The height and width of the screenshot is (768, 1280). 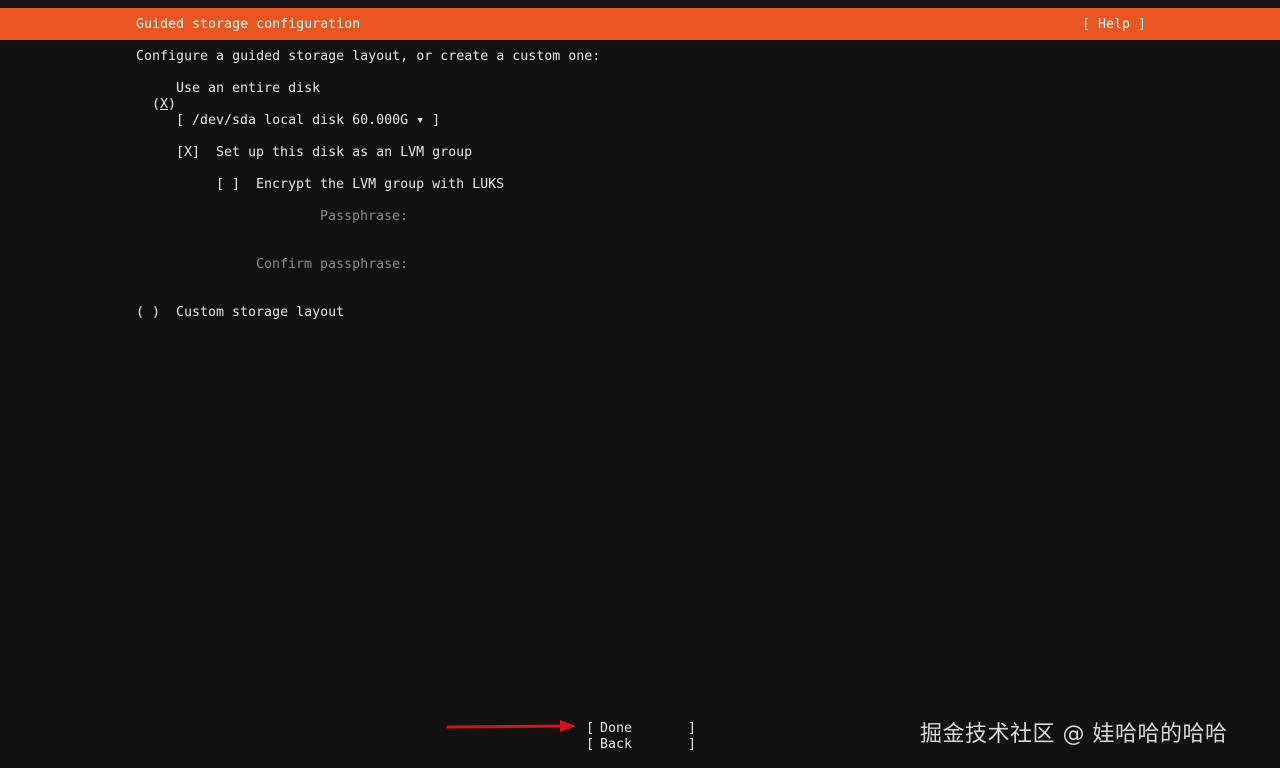 I want to click on back-bracket-close: ], so click(x=692, y=744).